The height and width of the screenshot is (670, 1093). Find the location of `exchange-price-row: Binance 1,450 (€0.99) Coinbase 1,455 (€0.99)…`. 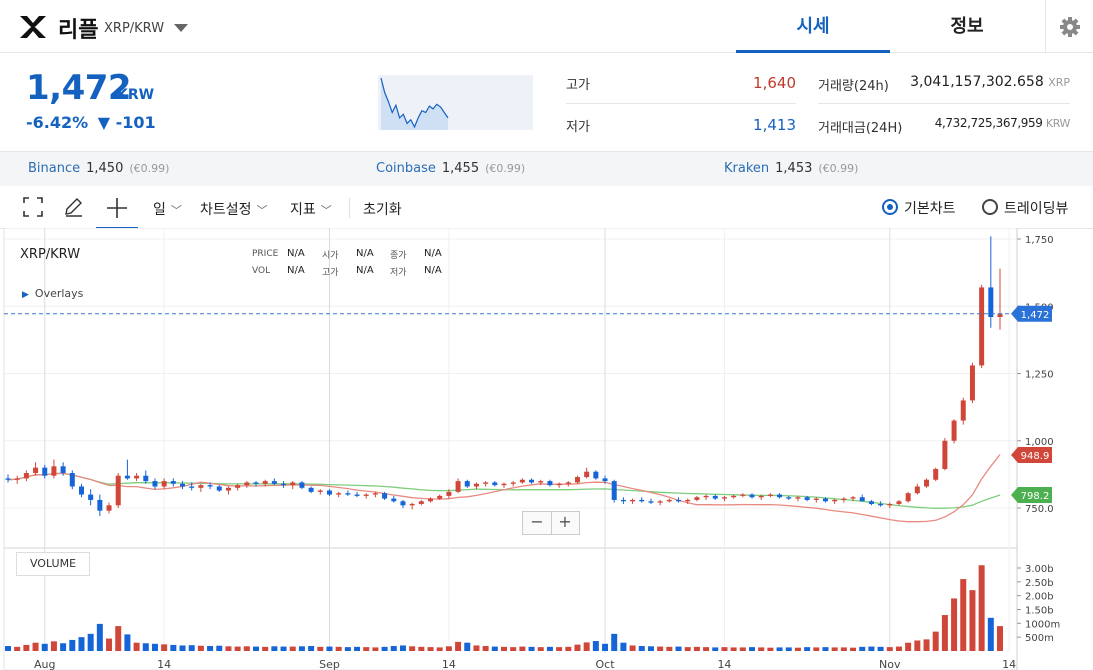

exchange-price-row: Binance 1,450 (€0.99) Coinbase 1,455 (€0.99)… is located at coordinates (546, 168).